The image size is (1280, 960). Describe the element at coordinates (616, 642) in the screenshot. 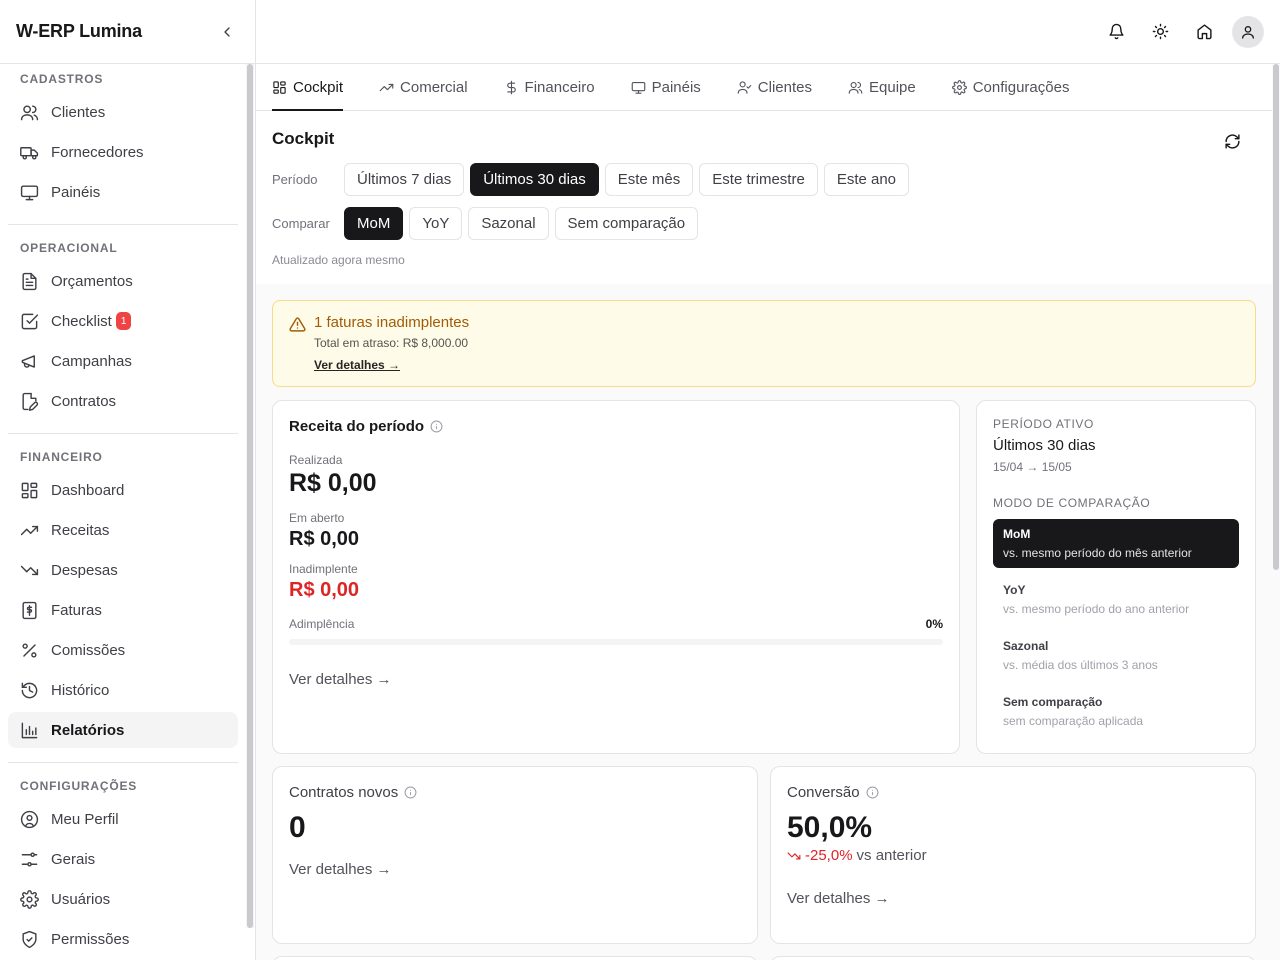

I see `adimplencia-progress` at that location.